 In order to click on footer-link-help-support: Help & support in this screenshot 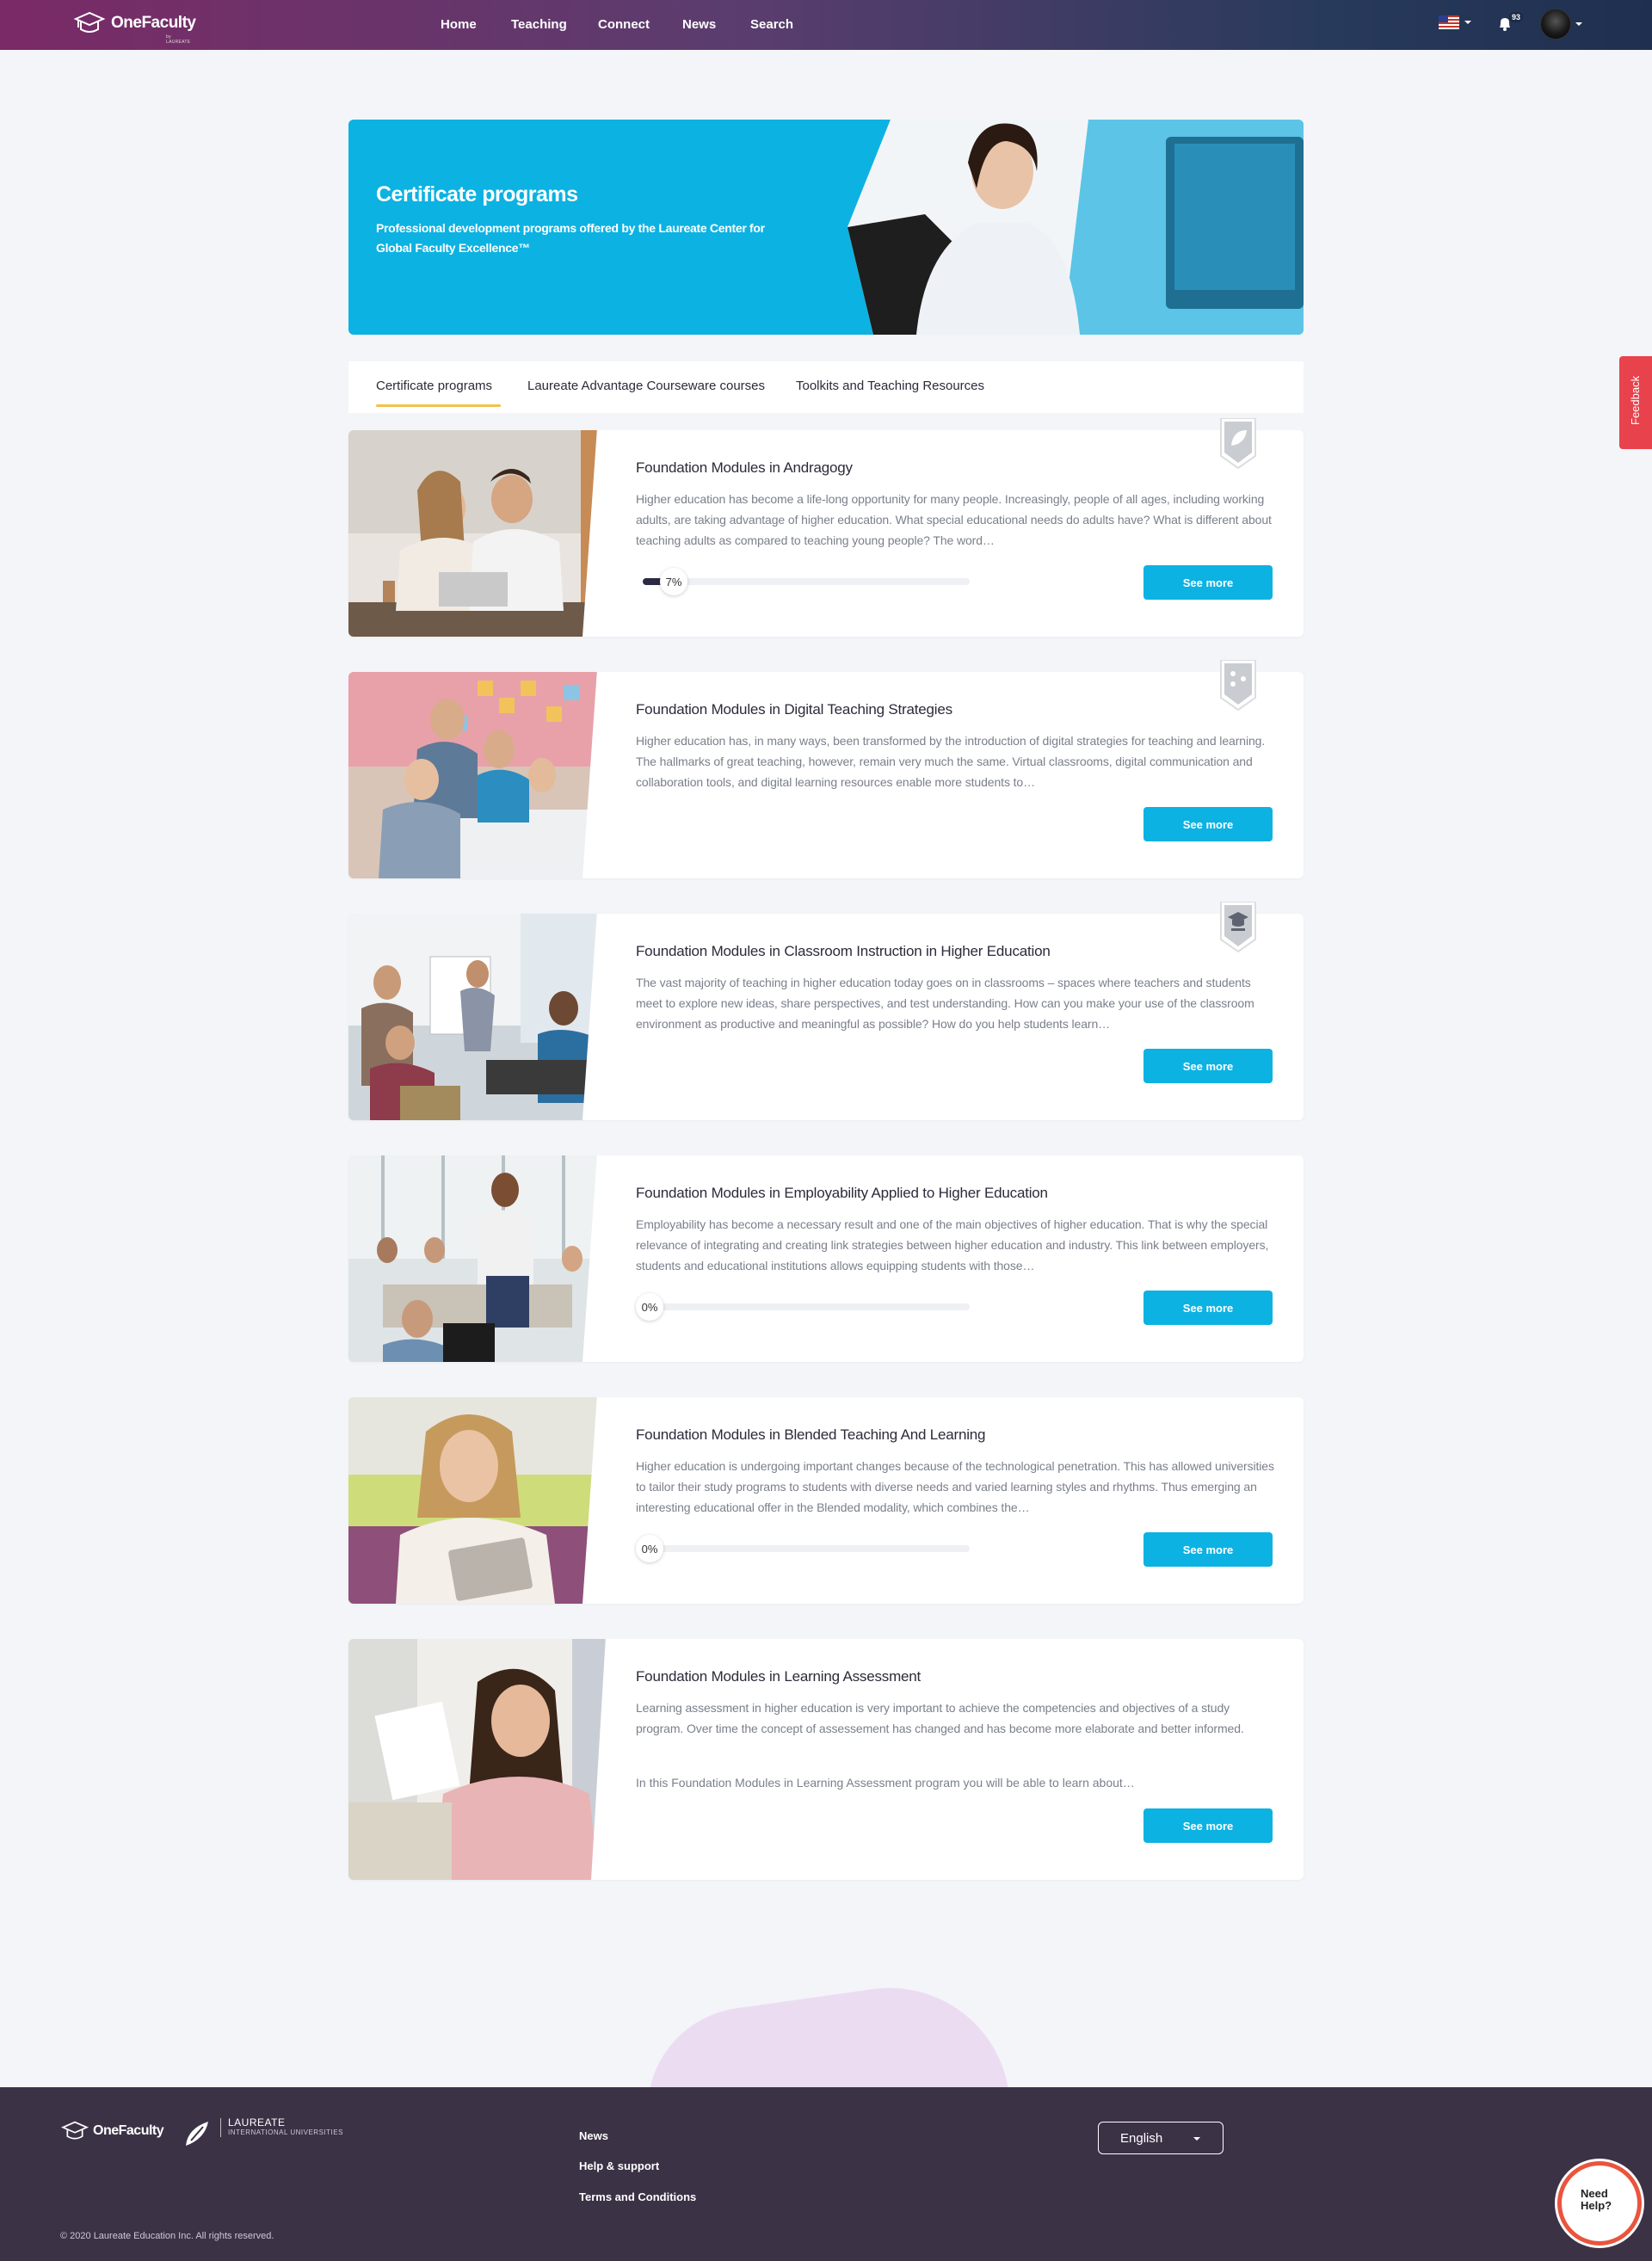, I will do `click(619, 2166)`.